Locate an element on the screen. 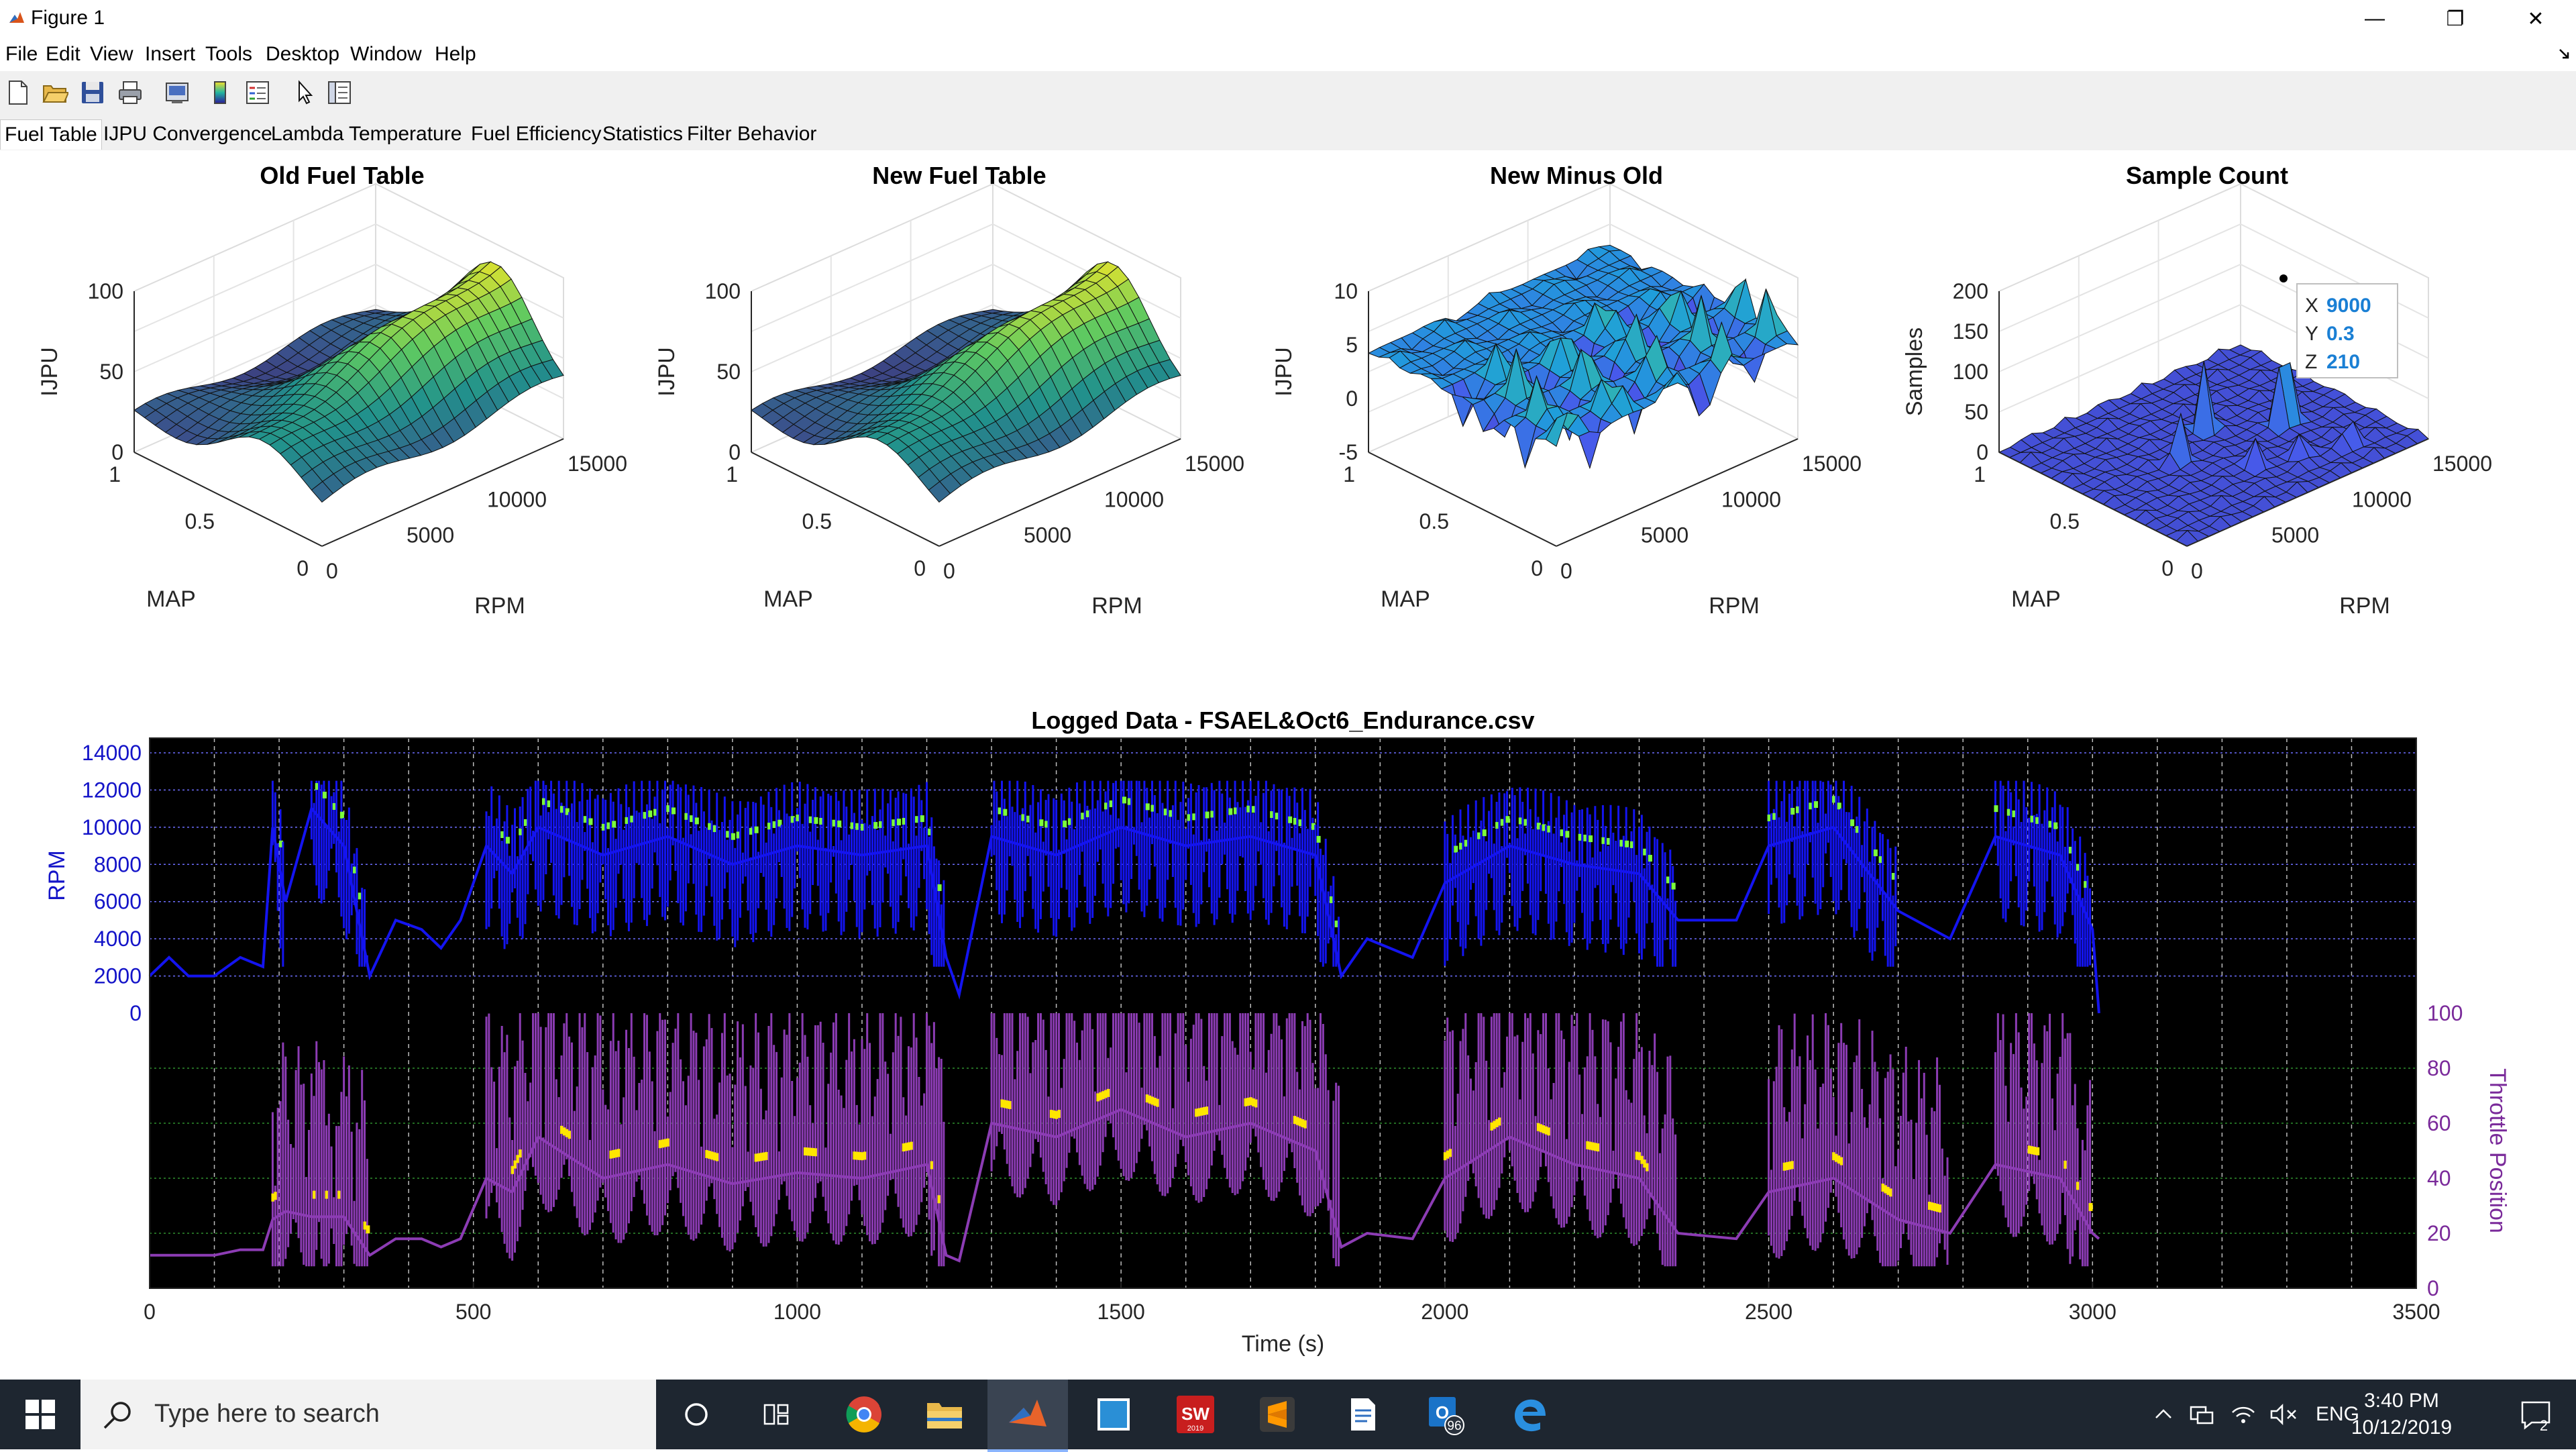  tab-statistics: Statistics is located at coordinates (642, 134).